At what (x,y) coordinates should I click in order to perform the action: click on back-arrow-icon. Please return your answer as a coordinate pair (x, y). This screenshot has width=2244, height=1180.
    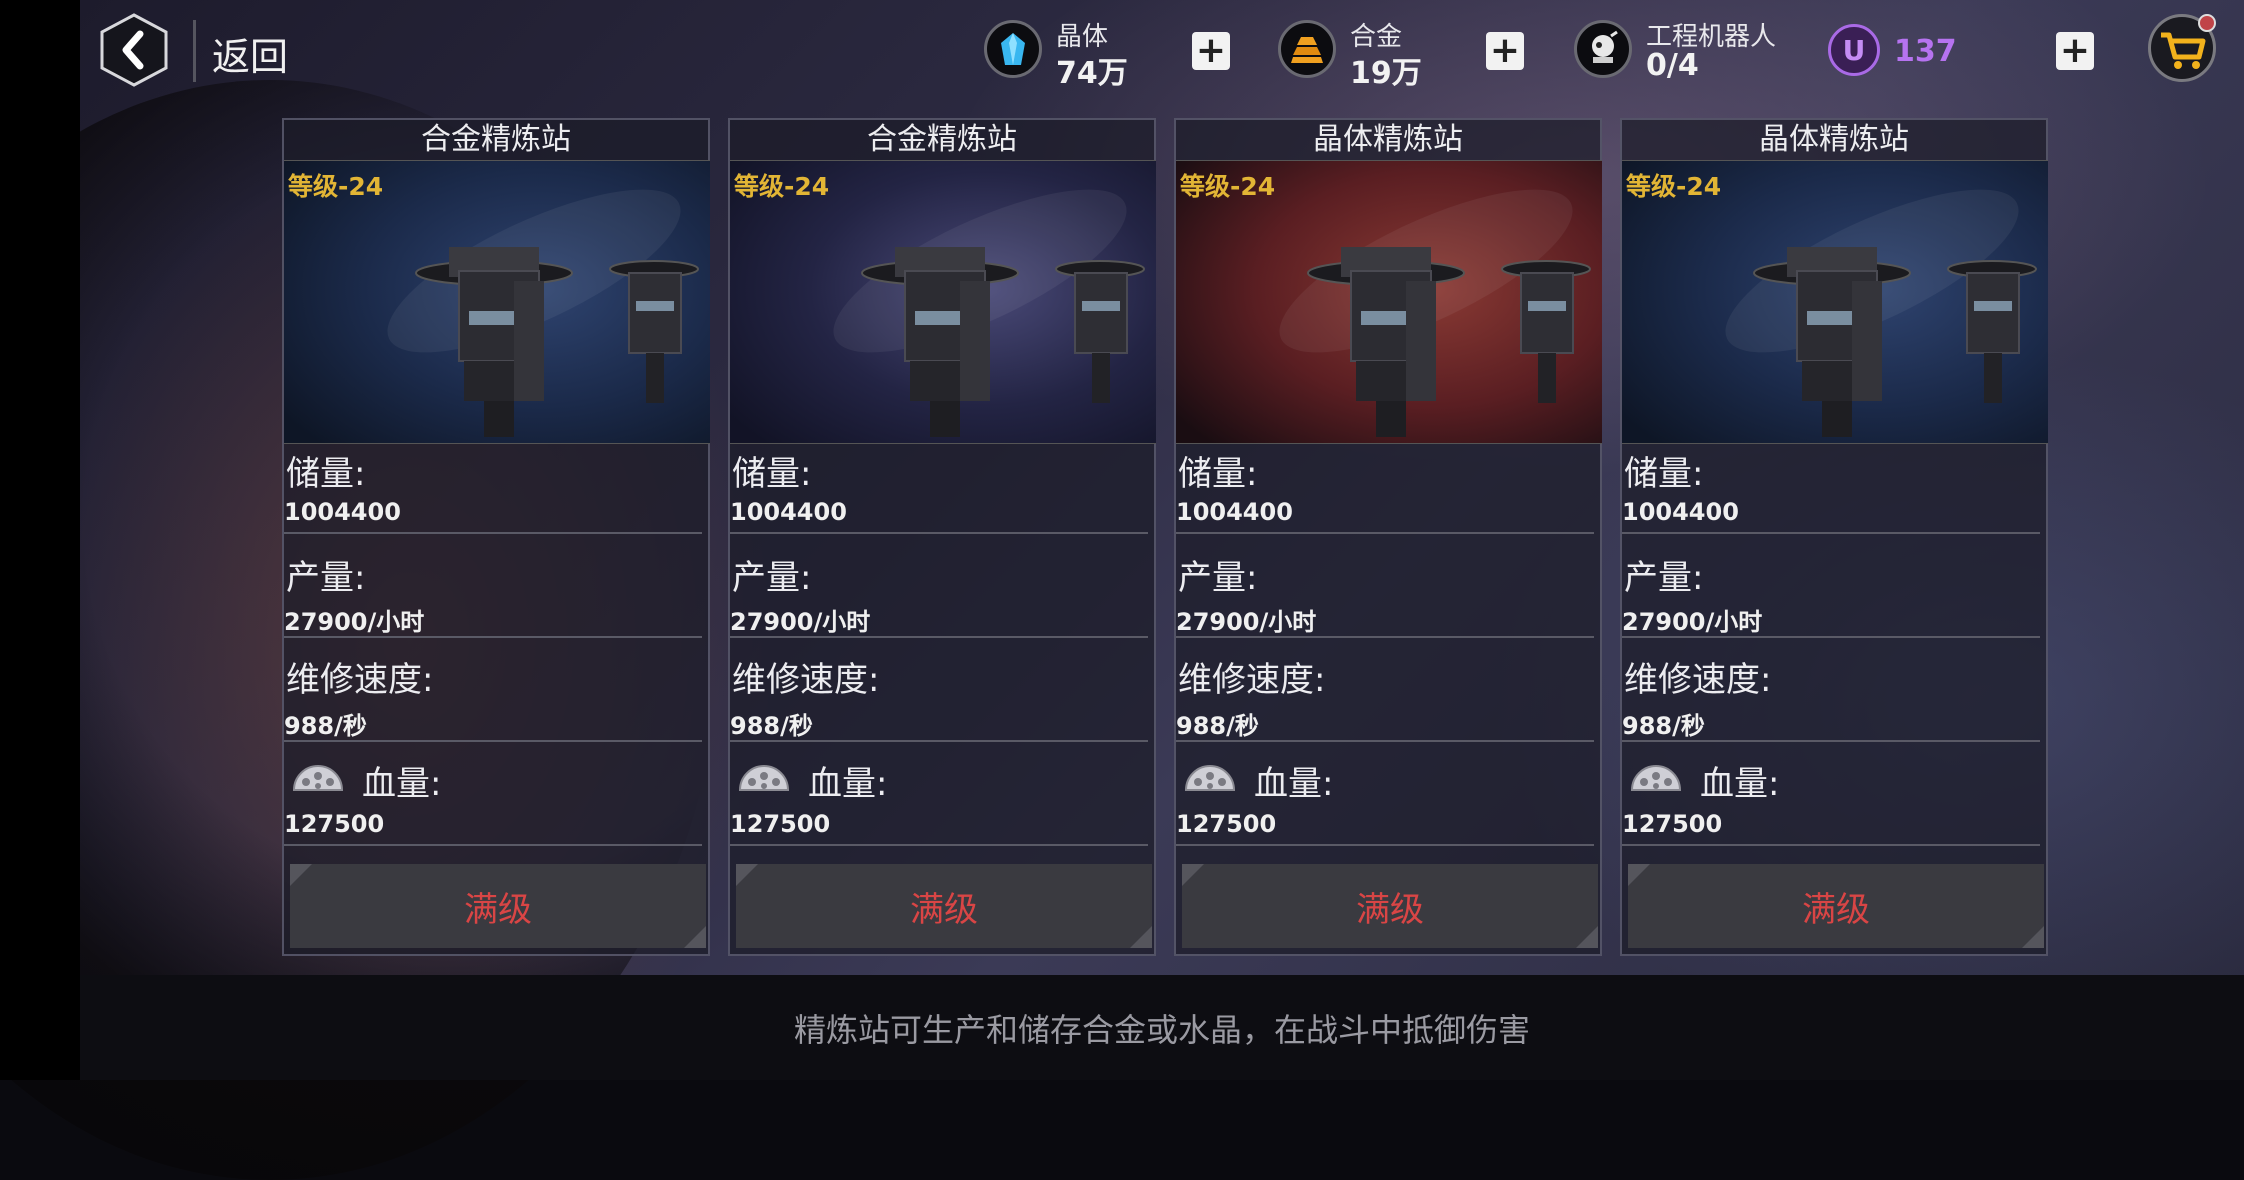
    Looking at the image, I should click on (134, 50).